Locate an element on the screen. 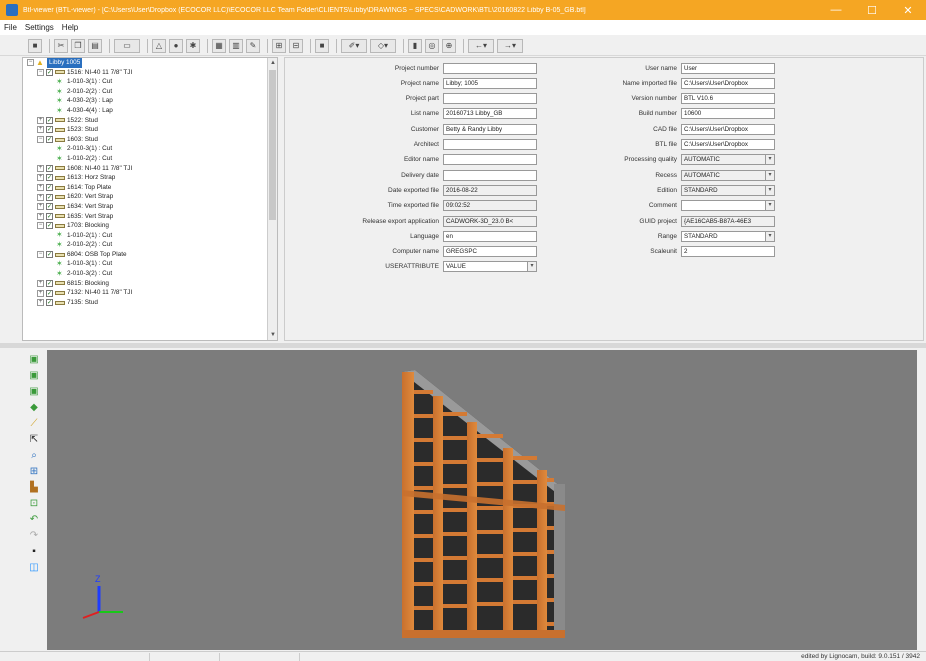 The image size is (926, 661). export-icon: ⊞ is located at coordinates (279, 45).